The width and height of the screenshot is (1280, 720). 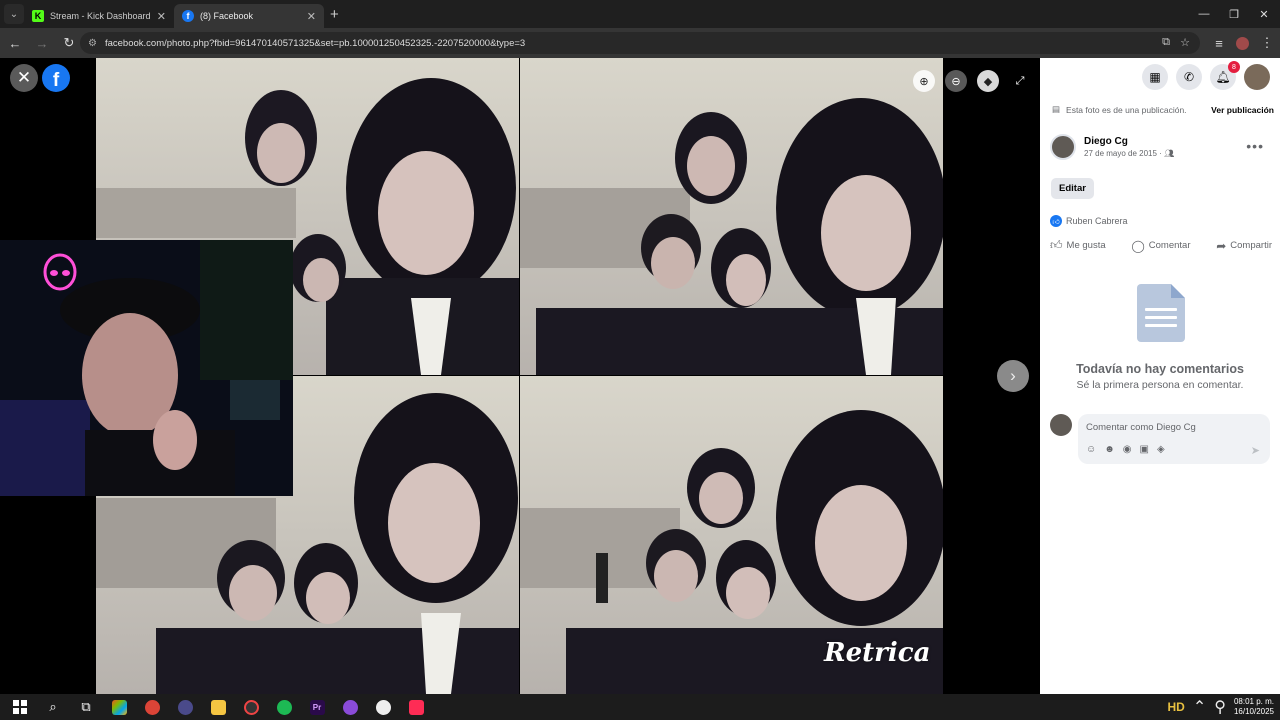 I want to click on system-tray: HD ⌃ ⚲ 08:01 p. m. 16/10/2025, so click(x=1220, y=707).